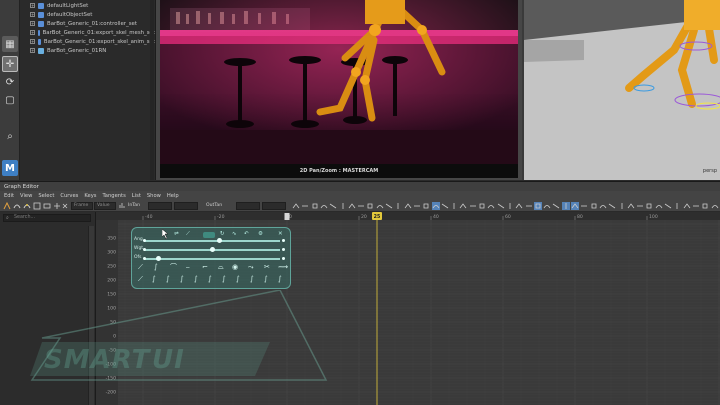 This screenshot has height=405, width=720. Describe the element at coordinates (274, 206) in the screenshot. I see `out-weight-field` at that location.